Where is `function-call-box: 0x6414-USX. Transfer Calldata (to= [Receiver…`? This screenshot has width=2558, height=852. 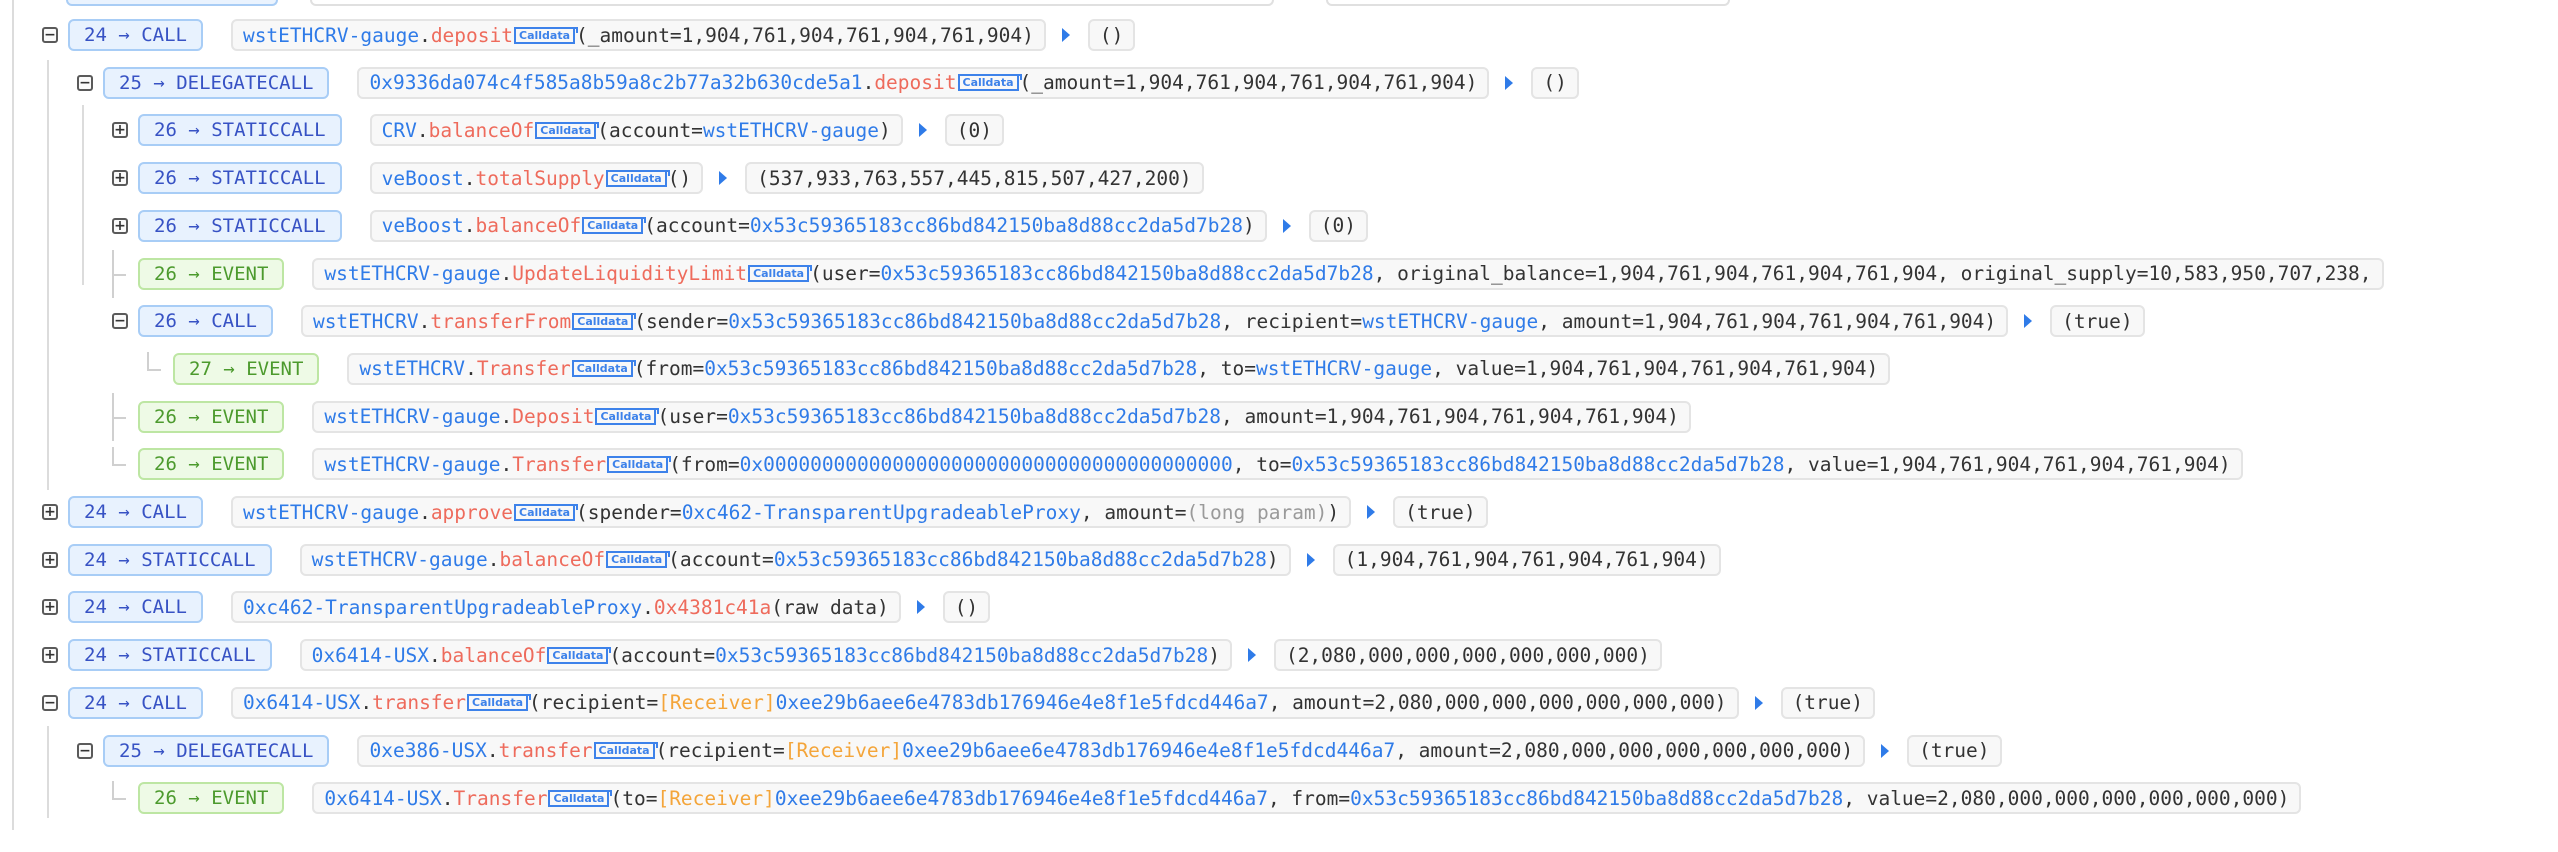 function-call-box: 0x6414-USX. Transfer Calldata (to= [Receiver… is located at coordinates (1307, 798).